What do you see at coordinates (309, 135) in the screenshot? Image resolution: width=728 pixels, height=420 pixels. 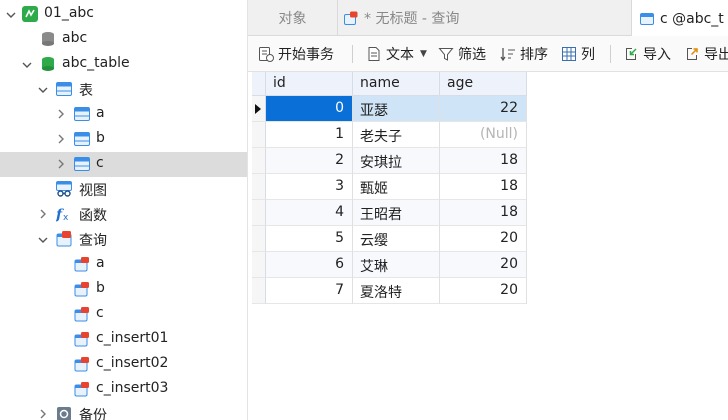 I see `cell-id: 1` at bounding box center [309, 135].